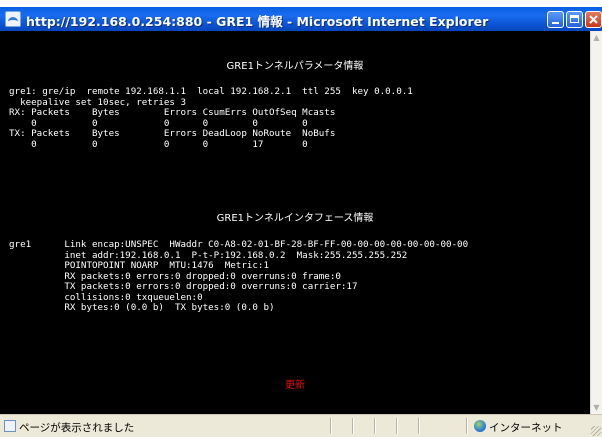 The height and width of the screenshot is (437, 602). What do you see at coordinates (142, 307) in the screenshot?
I see `output-line: RX bytes:0 (0.0 b) TX bytes:0 (0.0 b)` at bounding box center [142, 307].